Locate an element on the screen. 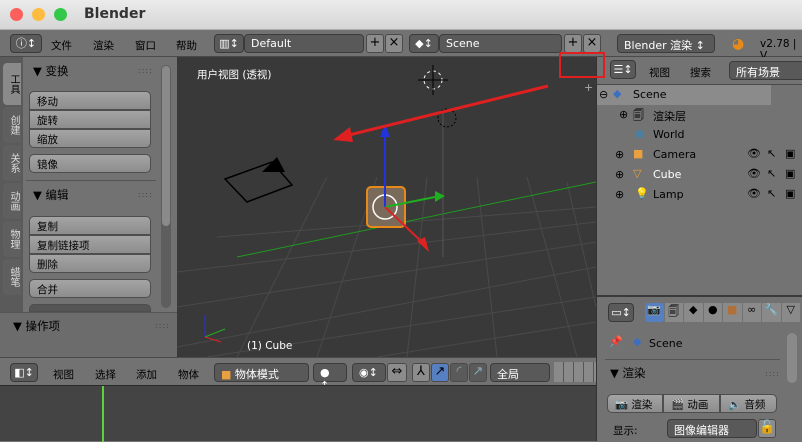 This screenshot has width=802, height=442. editor-type-icon: ◧↕ is located at coordinates (24, 372).